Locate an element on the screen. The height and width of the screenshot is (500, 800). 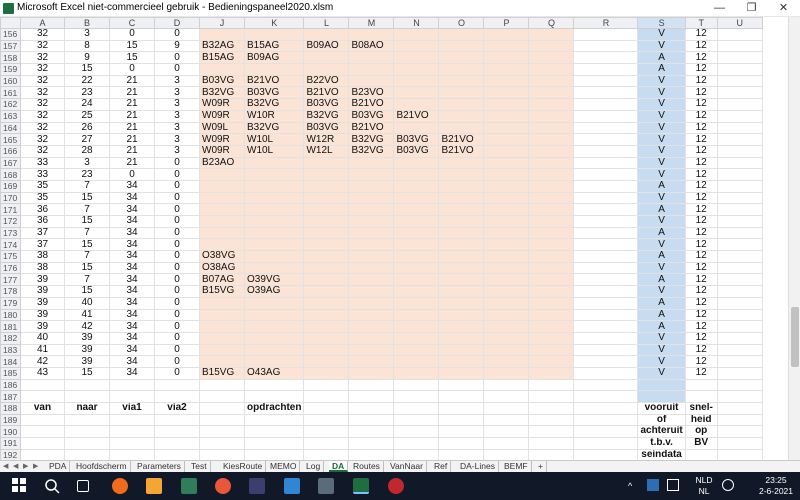
row-header: 156 is located at coordinates (10, 34).